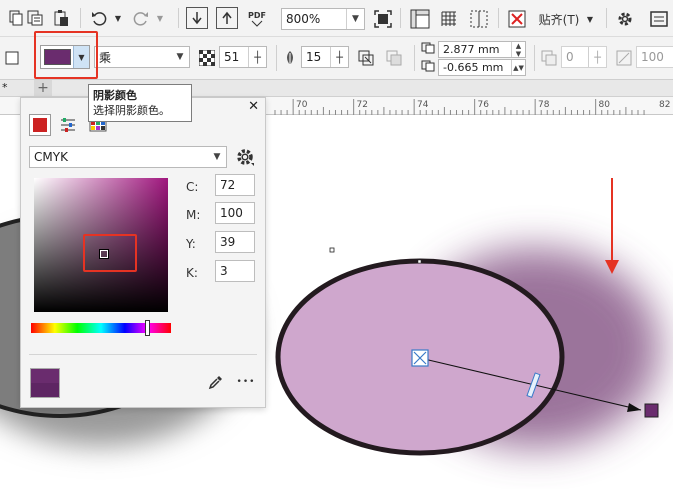  What do you see at coordinates (227, 18) in the screenshot?
I see `export-icon` at bounding box center [227, 18].